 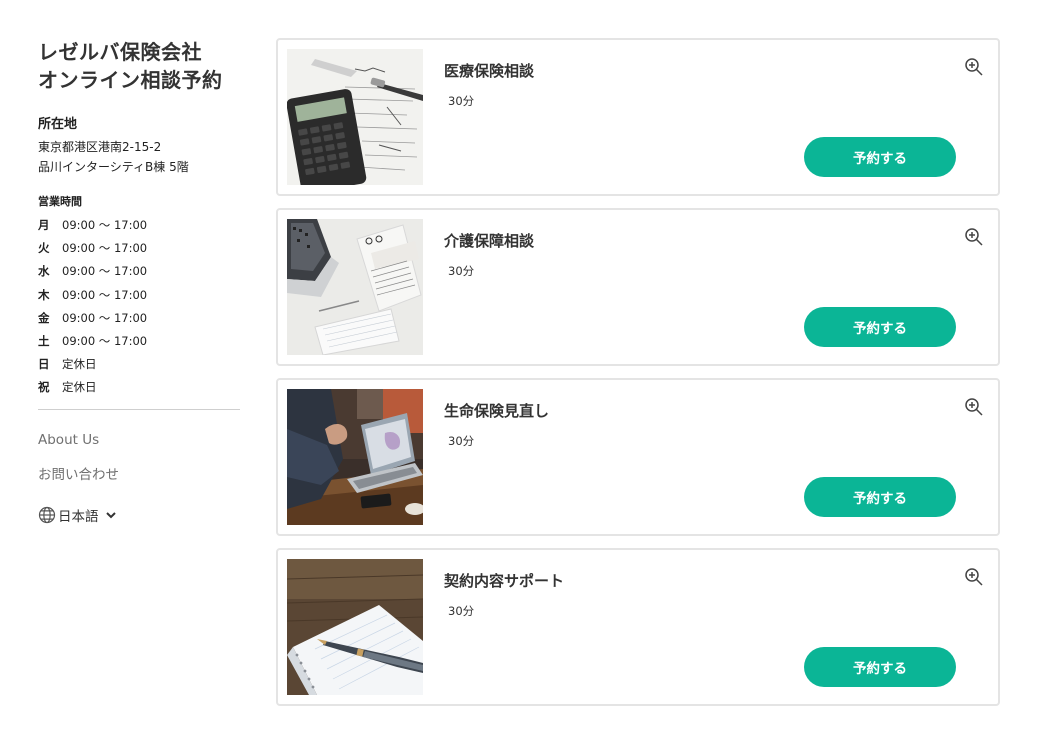 I want to click on service-title: 介護保障相談, so click(x=489, y=241).